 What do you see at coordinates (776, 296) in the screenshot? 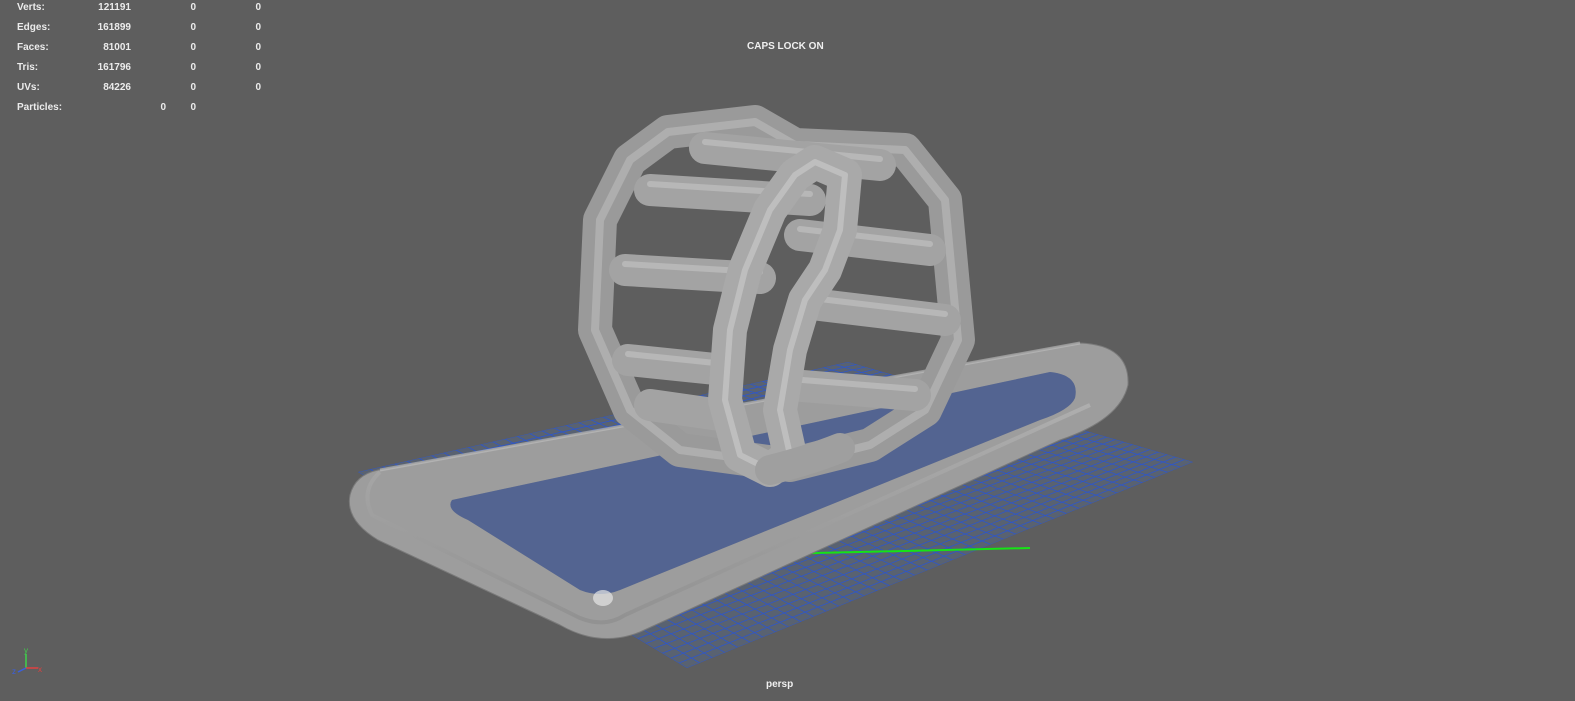
I see `inflatable-roller-wheel` at bounding box center [776, 296].